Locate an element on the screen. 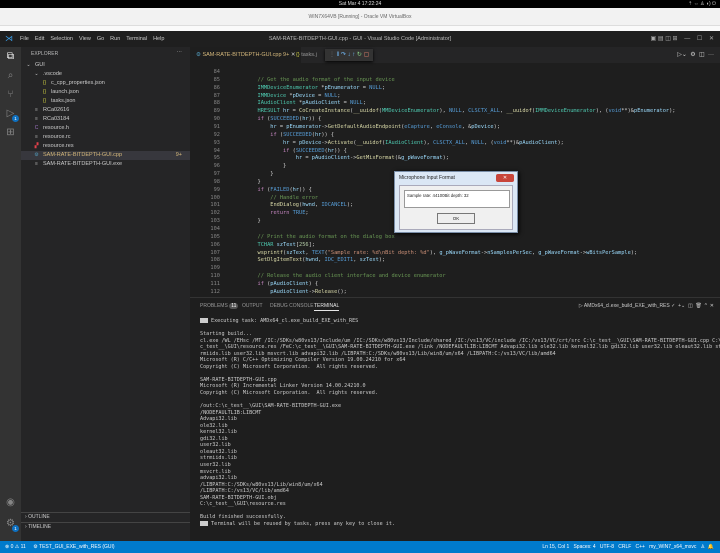 Image resolution: width=720 pixels, height=553 pixels. settings-icon: ⚙ is located at coordinates (692, 55).